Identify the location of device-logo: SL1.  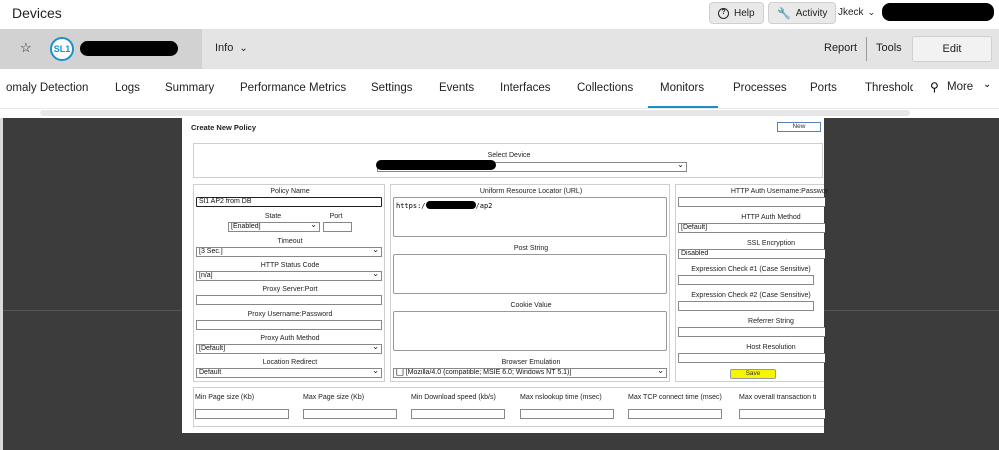
(62, 49).